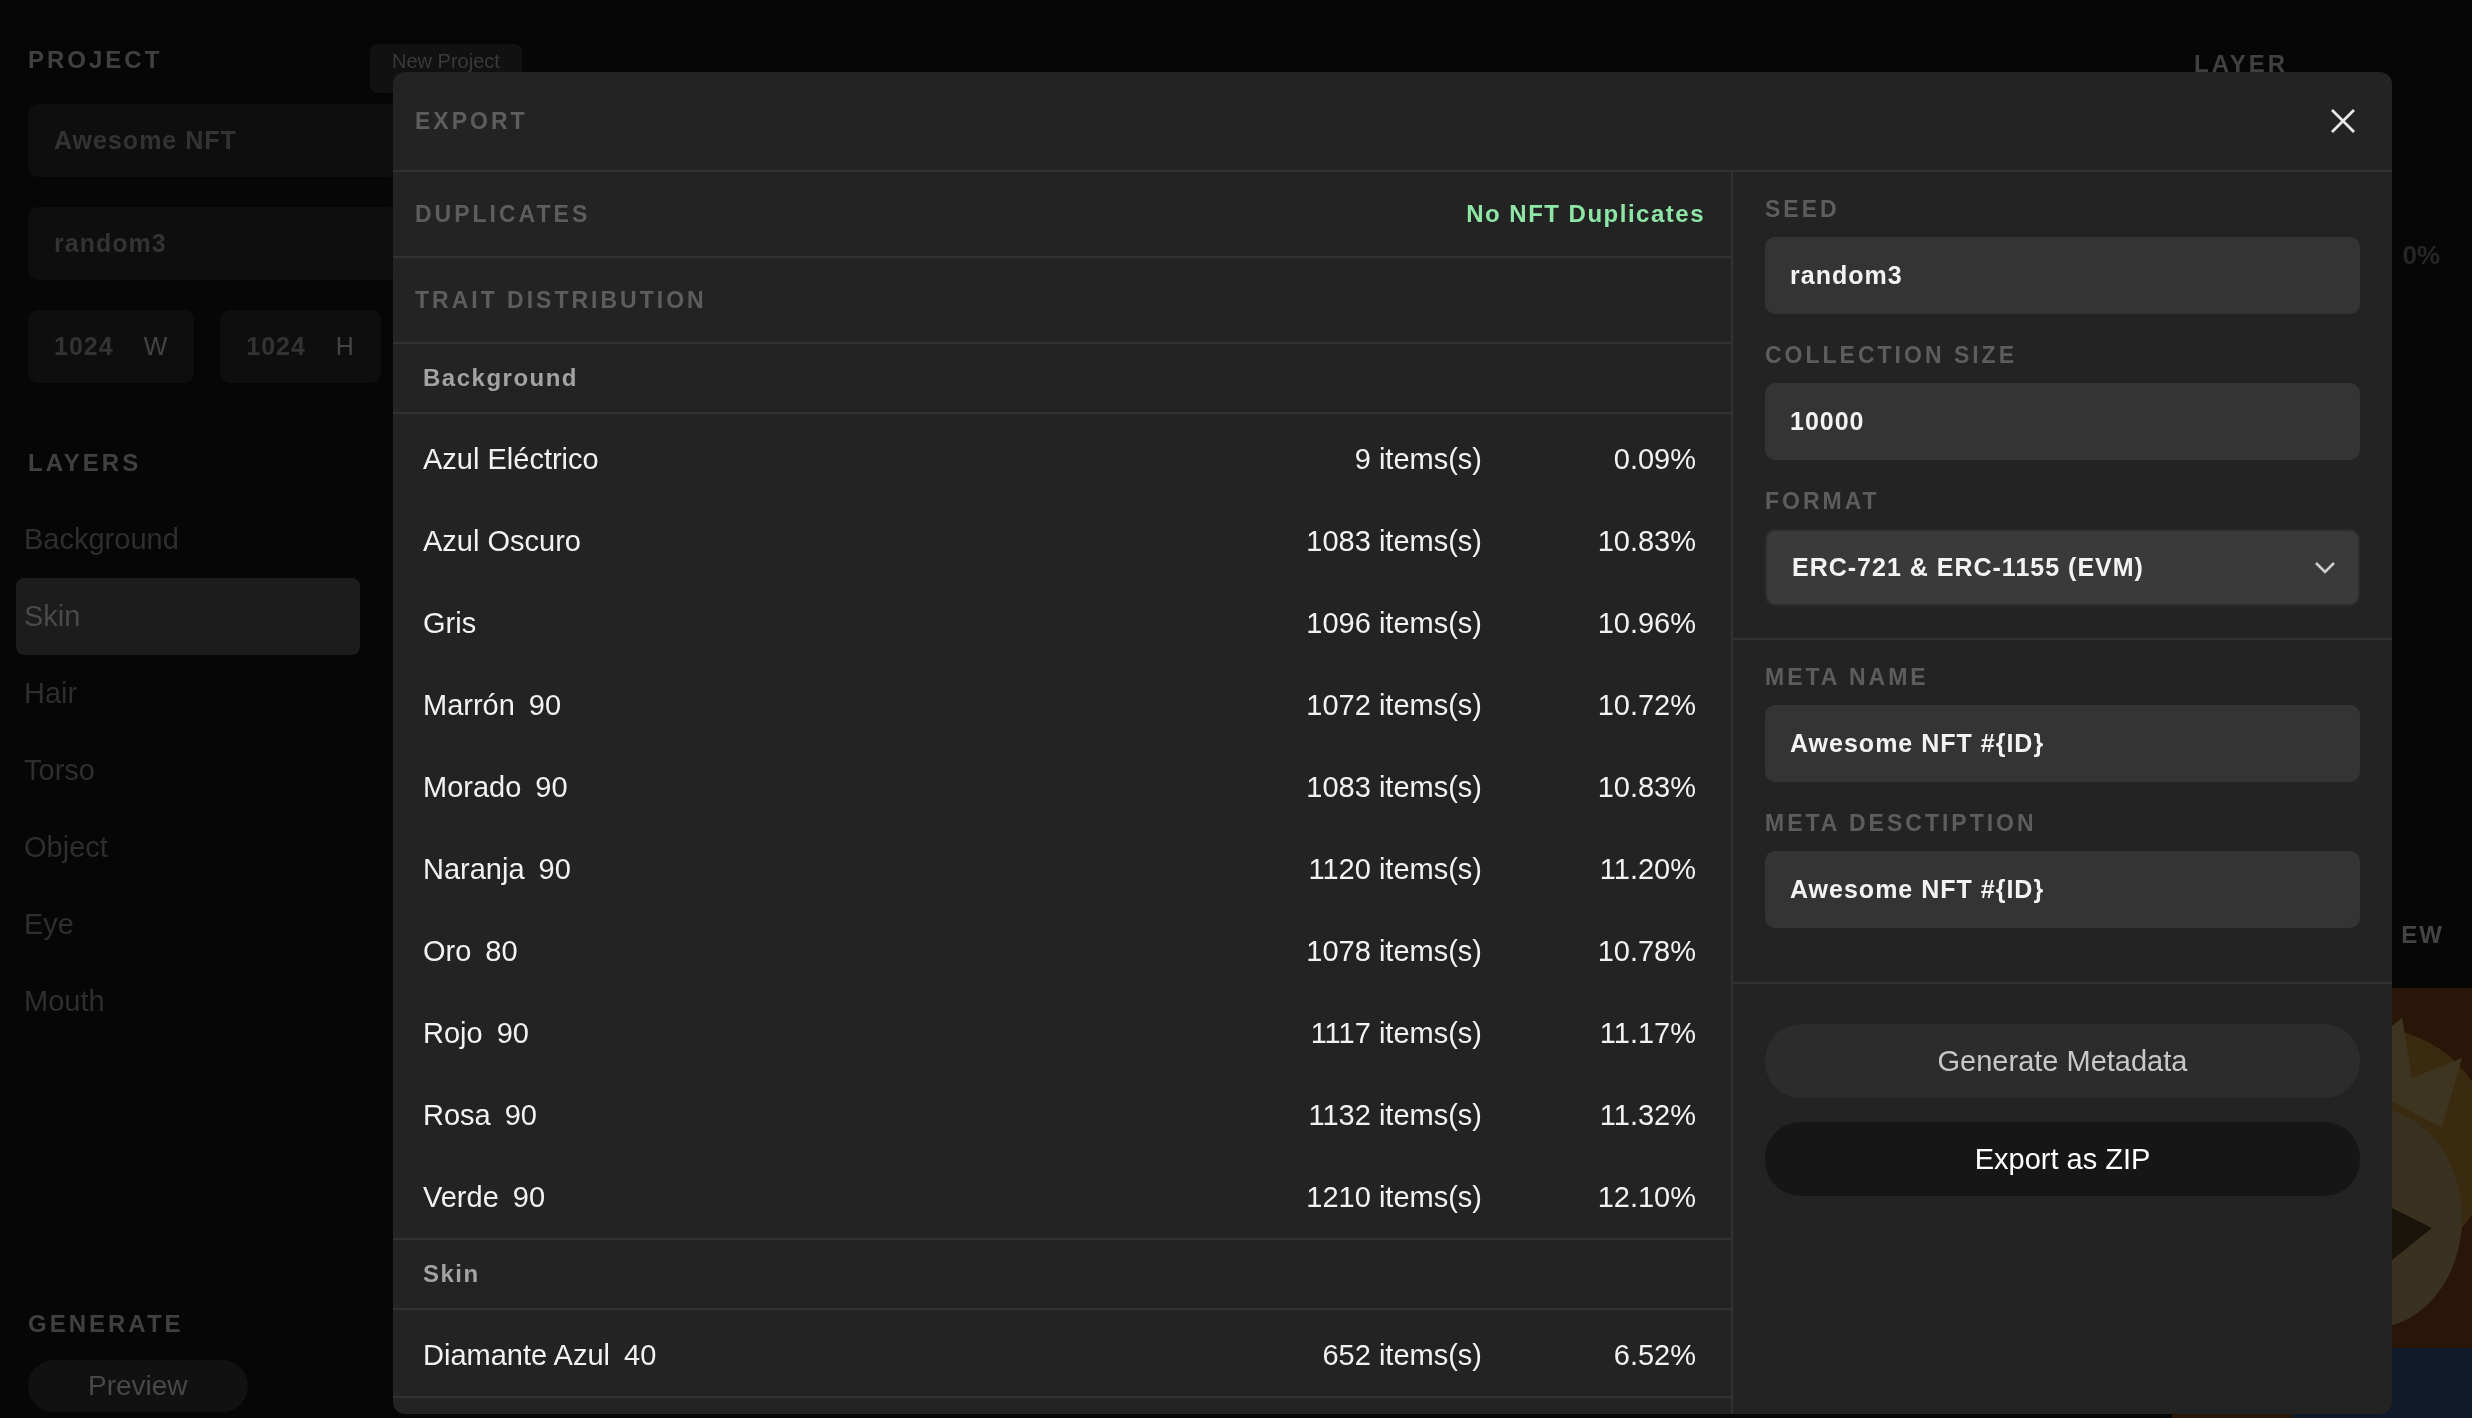  I want to click on trait-count: 1078 items(s), so click(1393, 951).